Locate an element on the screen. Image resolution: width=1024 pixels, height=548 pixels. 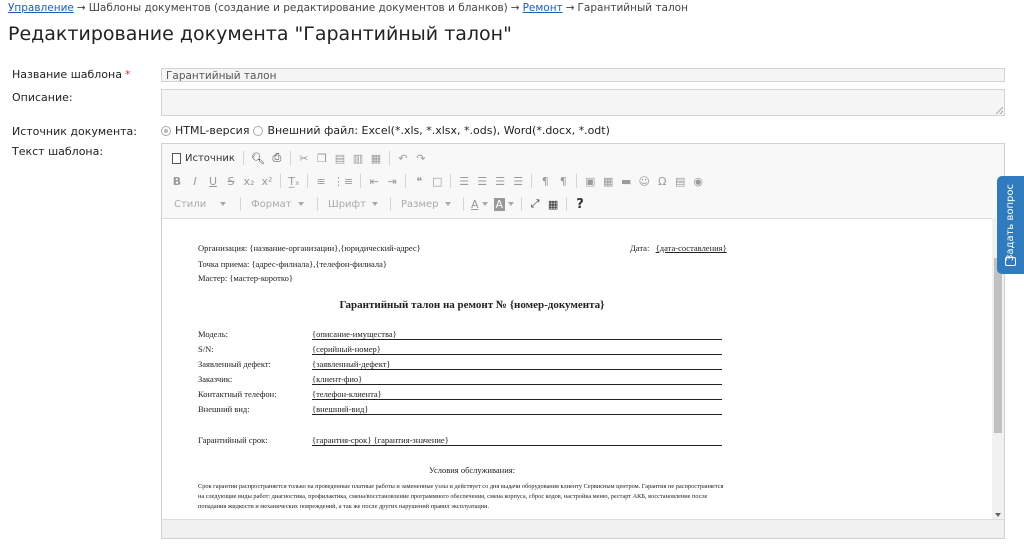
doc-field-row: S/N: {серийный-номер} is located at coordinates (460, 350).